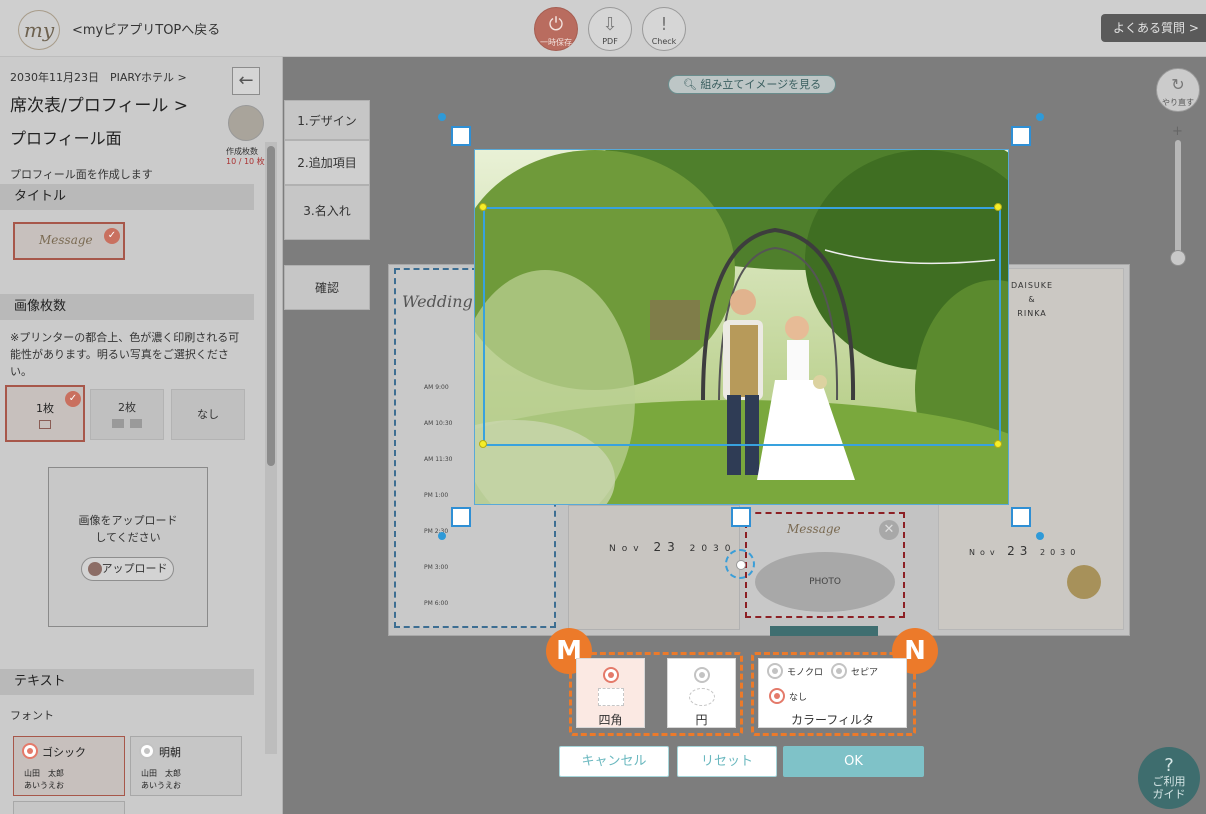 The width and height of the screenshot is (1206, 814). What do you see at coordinates (1040, 117) in the screenshot?
I see `rotate-dot-tr` at bounding box center [1040, 117].